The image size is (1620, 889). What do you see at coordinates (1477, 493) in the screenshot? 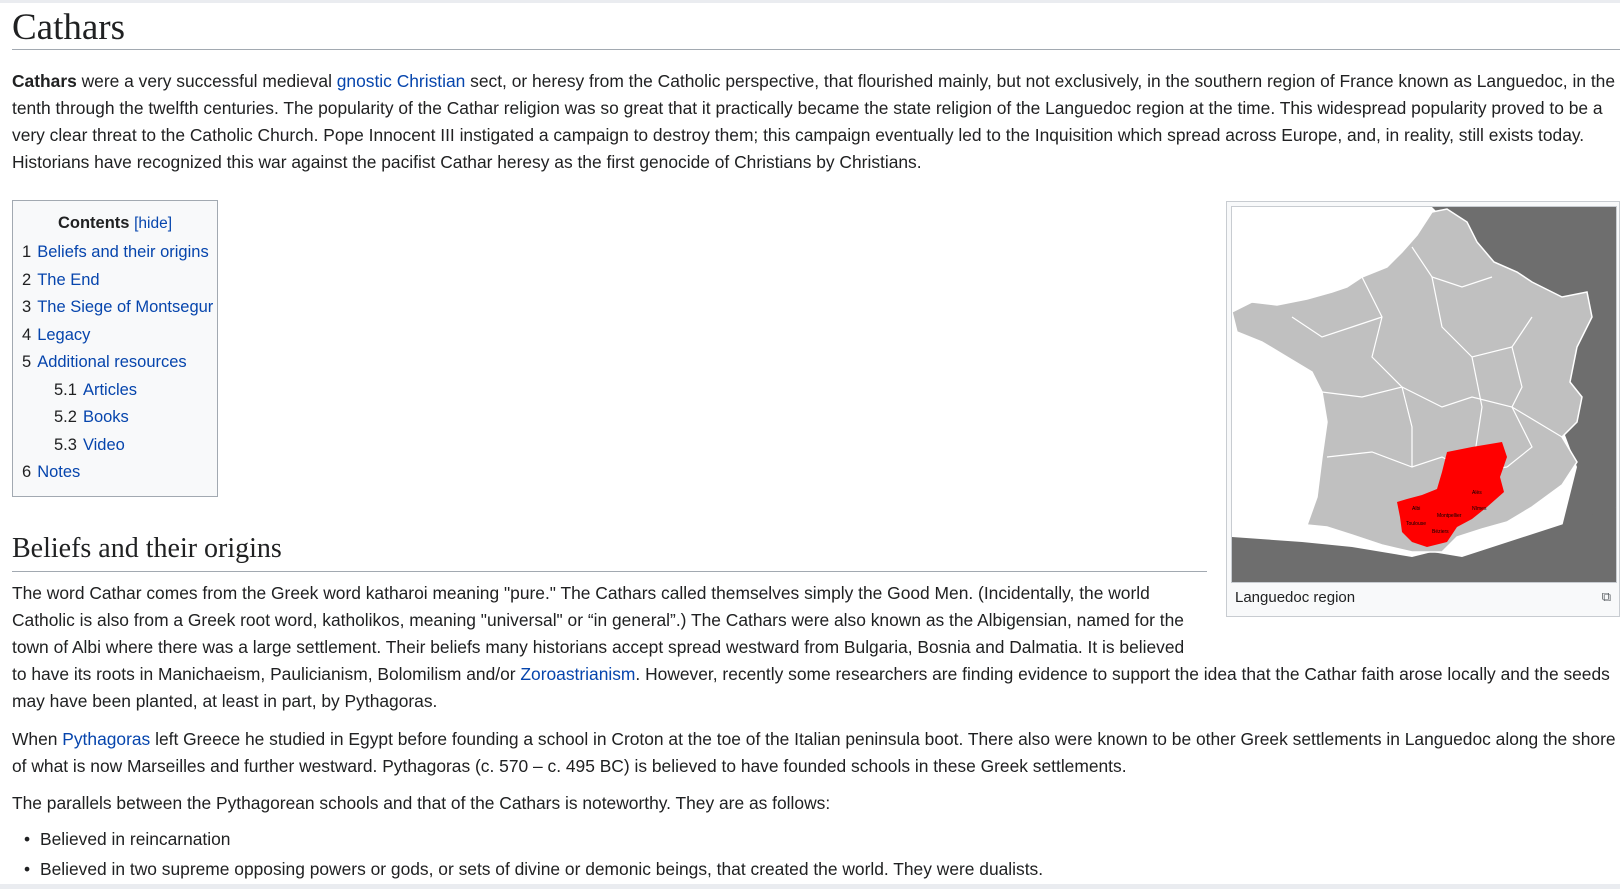
I see `svg-text: Alès` at bounding box center [1477, 493].